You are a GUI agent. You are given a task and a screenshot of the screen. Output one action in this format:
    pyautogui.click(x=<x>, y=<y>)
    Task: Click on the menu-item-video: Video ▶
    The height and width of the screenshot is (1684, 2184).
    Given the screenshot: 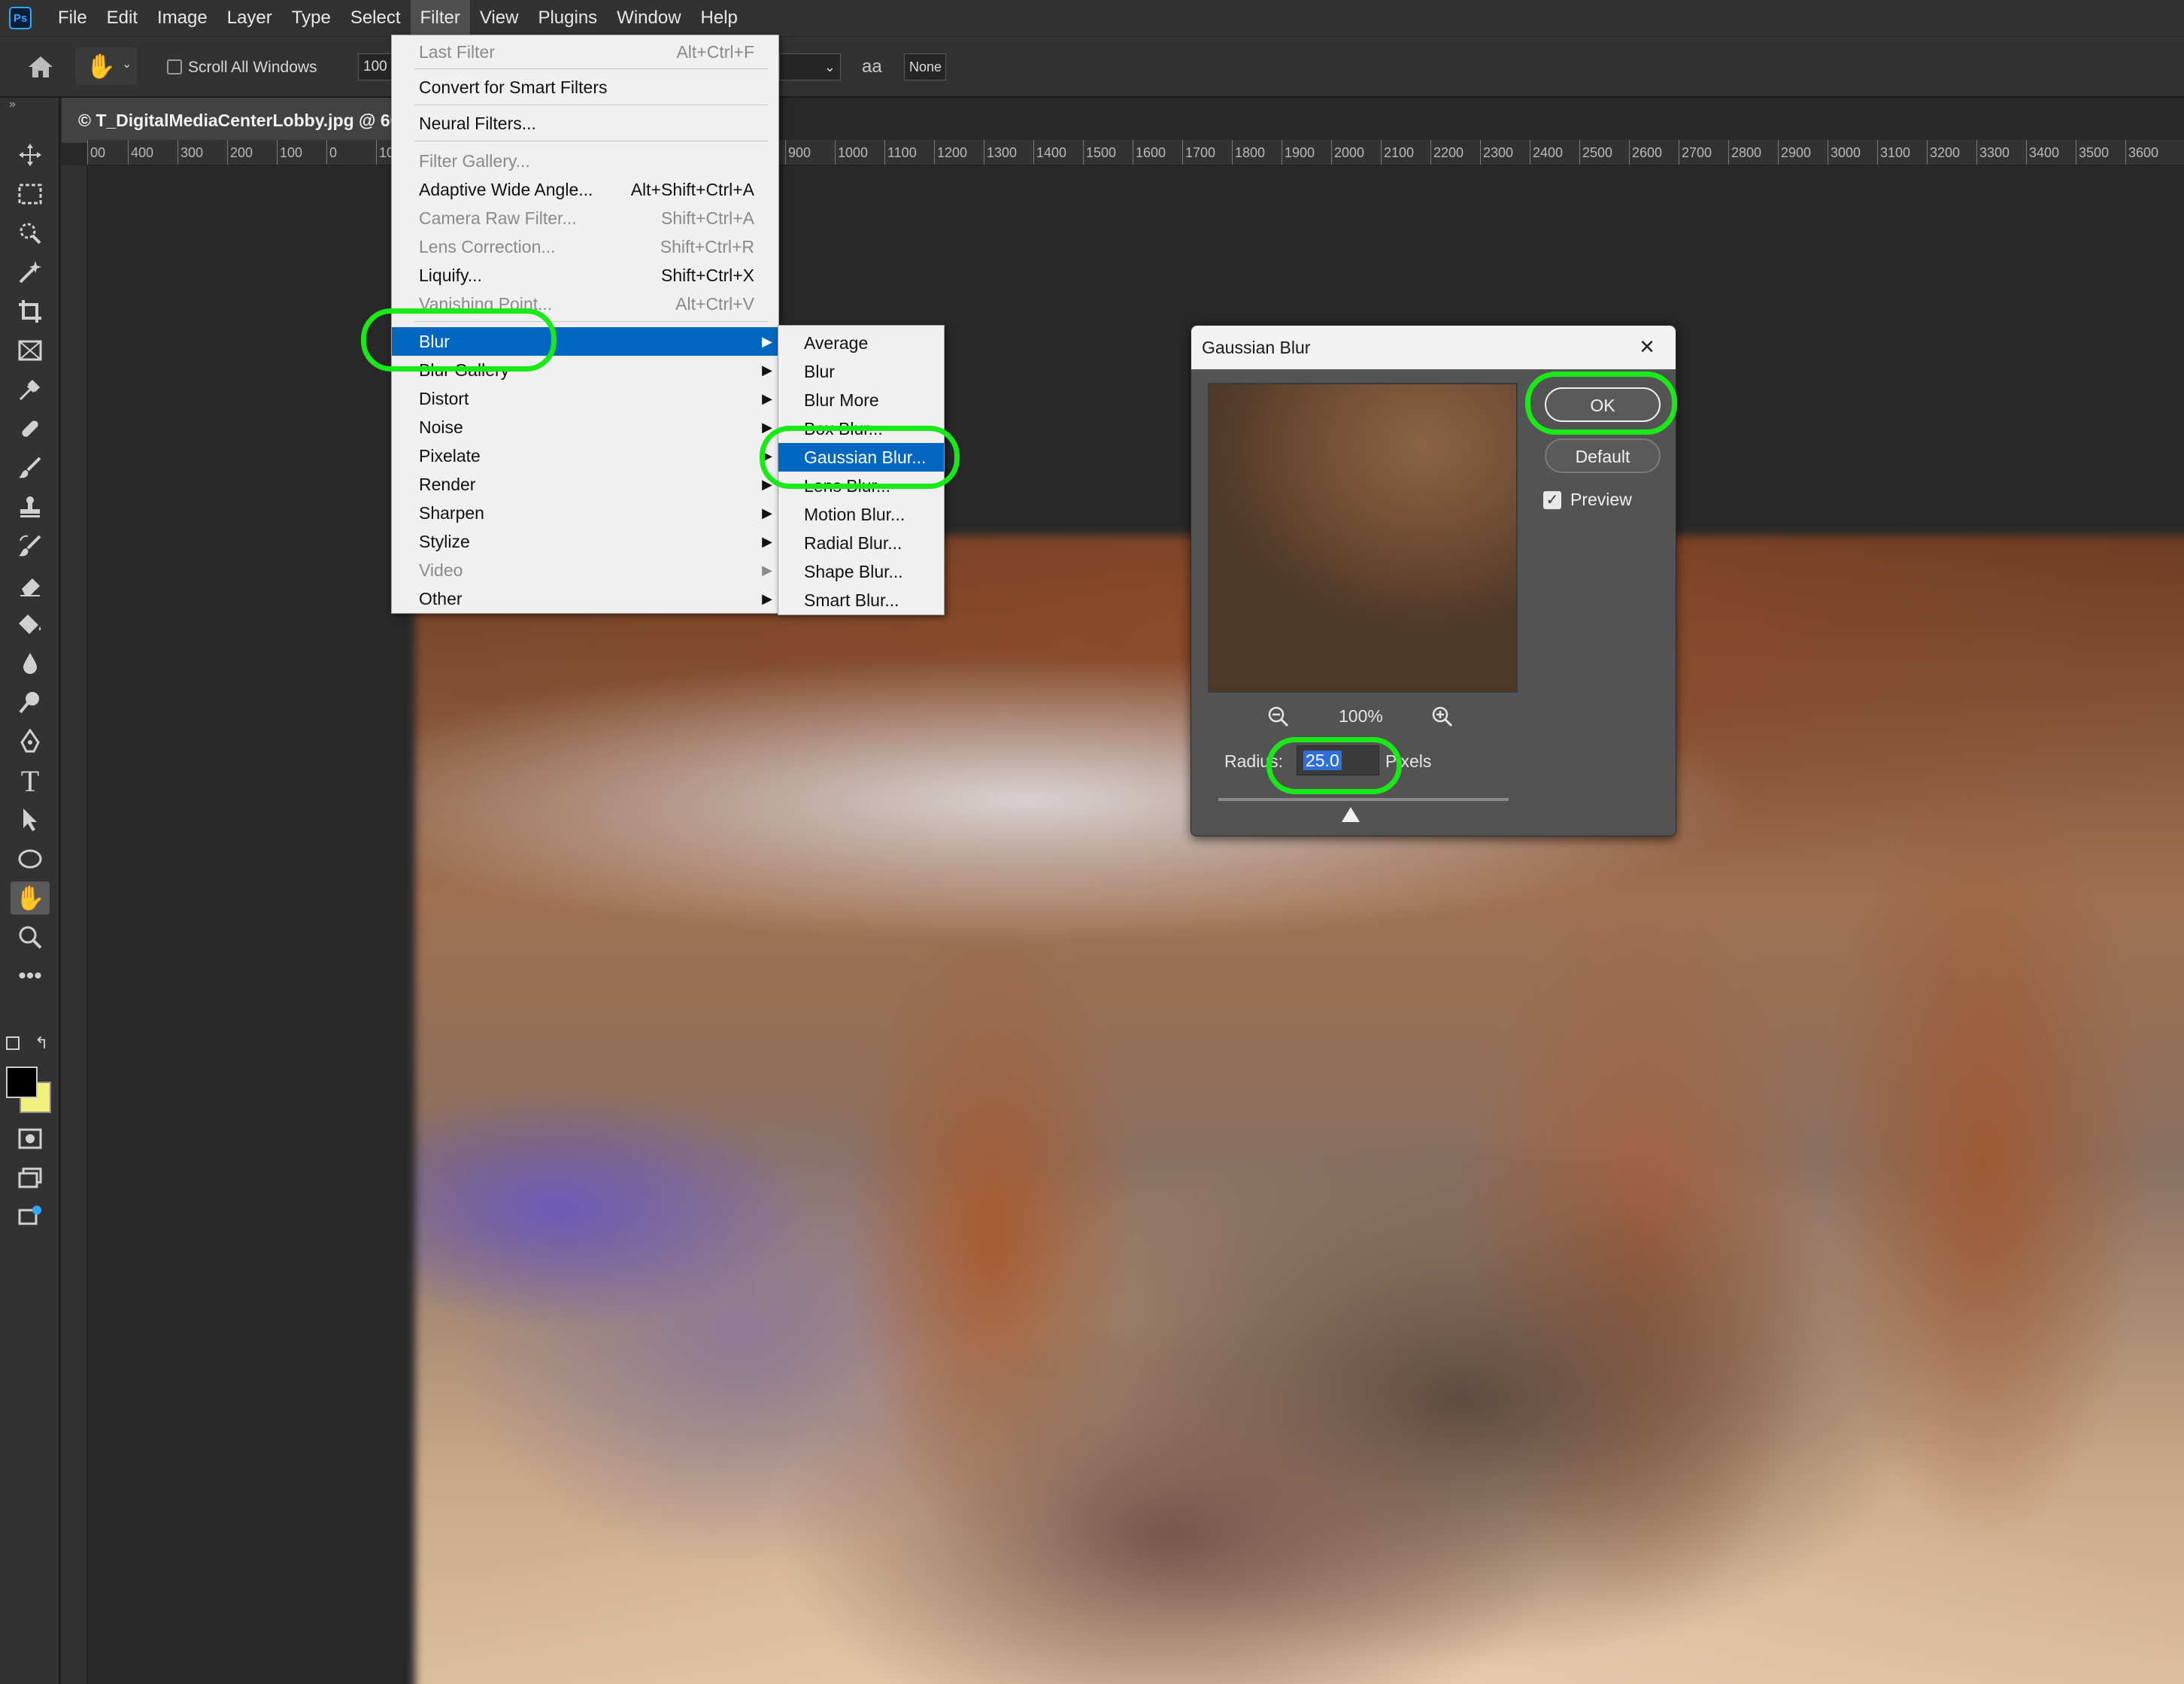 What is the action you would take?
    pyautogui.click(x=586, y=570)
    